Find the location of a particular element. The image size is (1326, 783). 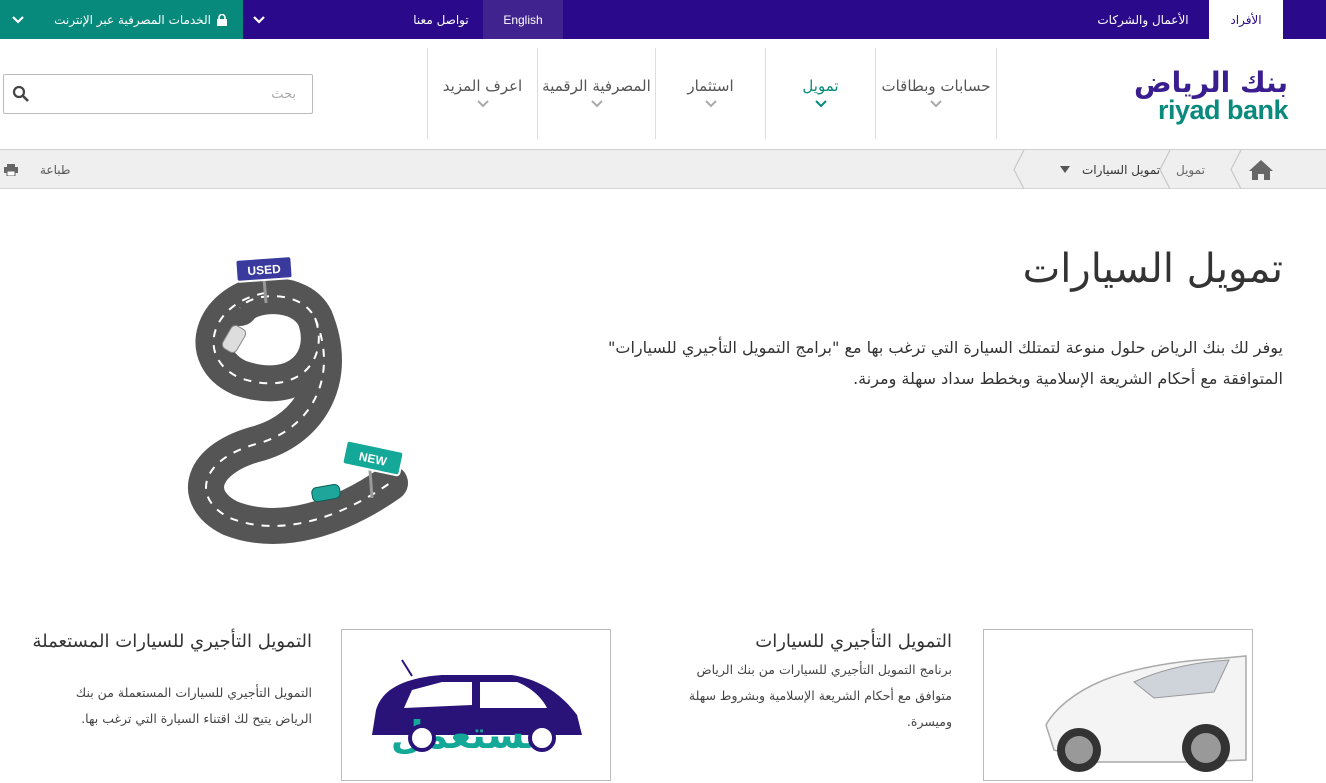

contact-us-link: تواصل معنا is located at coordinates (441, 19).